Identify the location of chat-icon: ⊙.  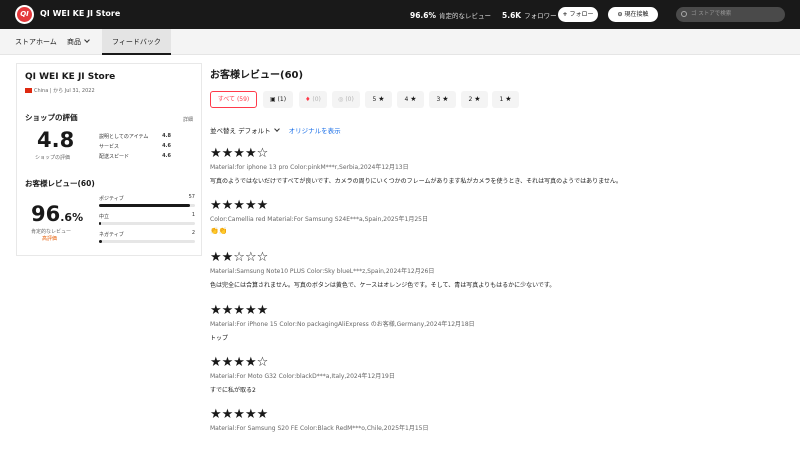
(620, 14).